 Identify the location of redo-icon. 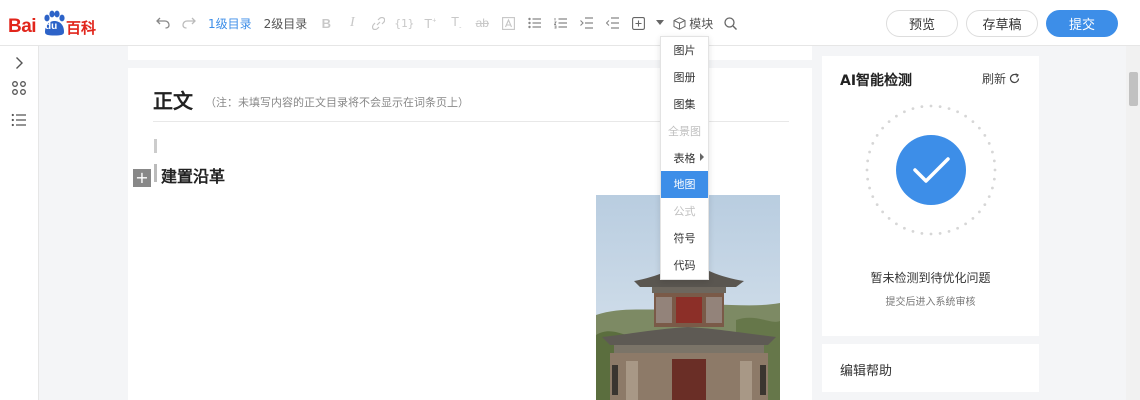
(189, 23).